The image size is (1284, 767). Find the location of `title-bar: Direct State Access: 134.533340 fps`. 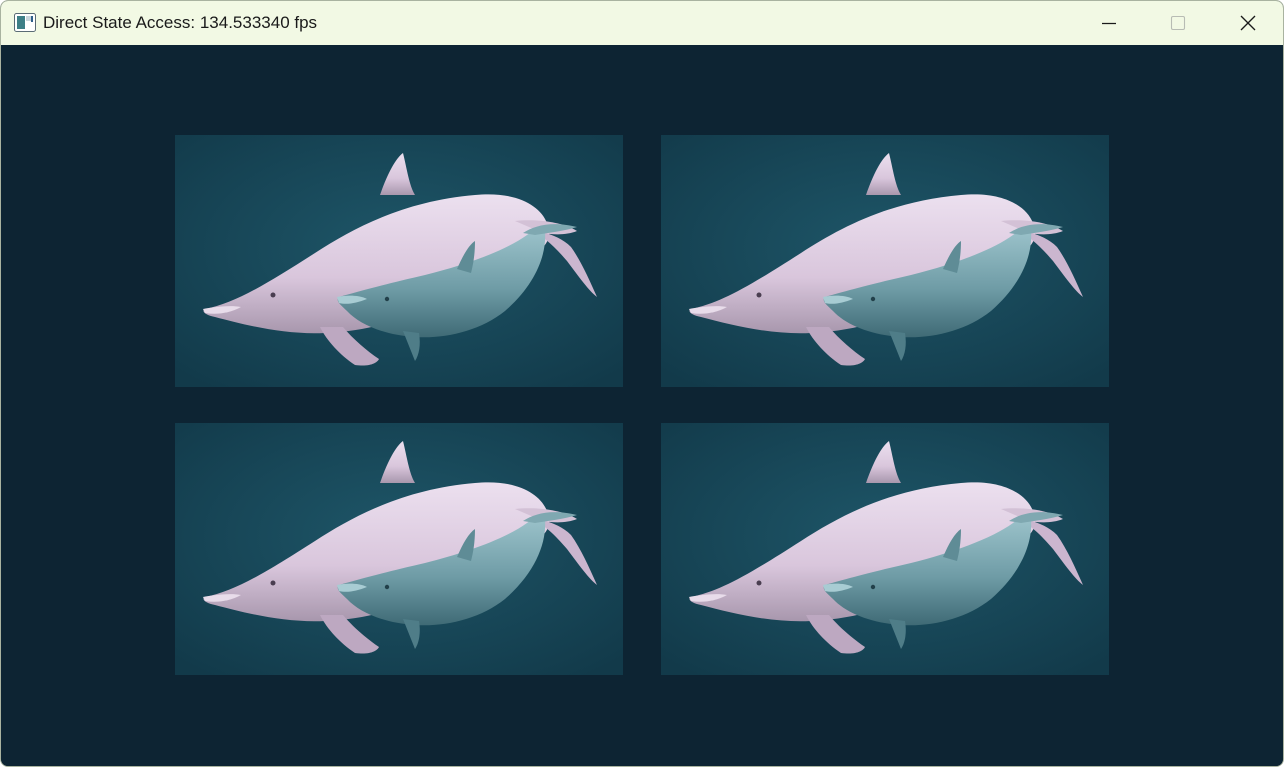

title-bar: Direct State Access: 134.533340 fps is located at coordinates (642, 23).